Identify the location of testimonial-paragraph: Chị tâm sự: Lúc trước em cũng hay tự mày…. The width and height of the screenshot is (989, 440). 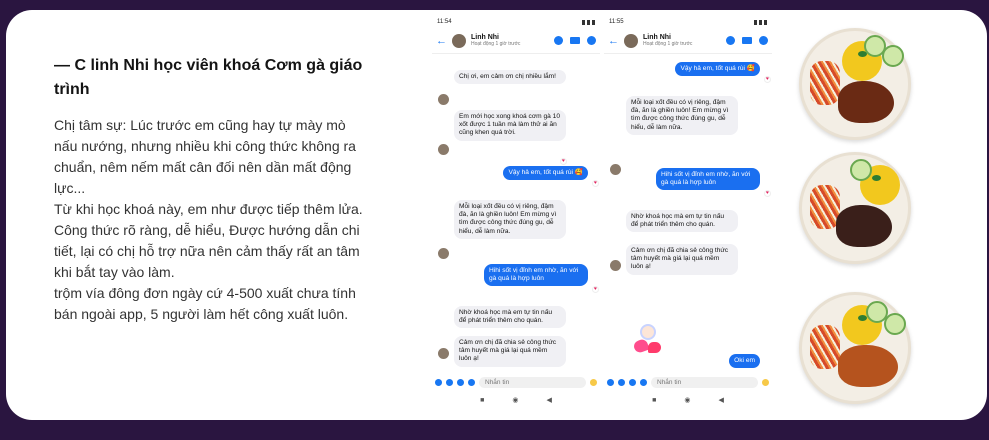
(205, 156).